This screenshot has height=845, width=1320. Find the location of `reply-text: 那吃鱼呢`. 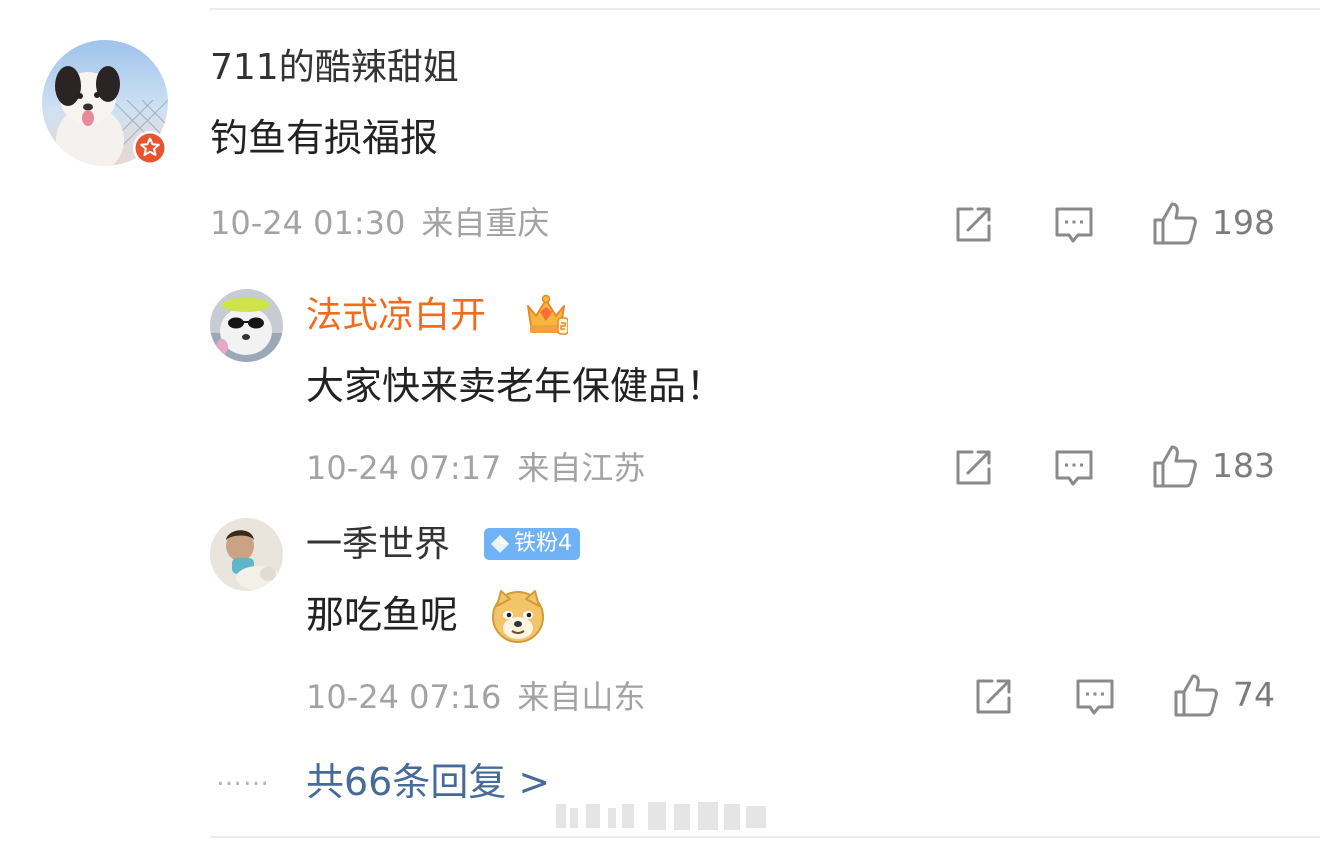

reply-text: 那吃鱼呢 is located at coordinates (382, 615).